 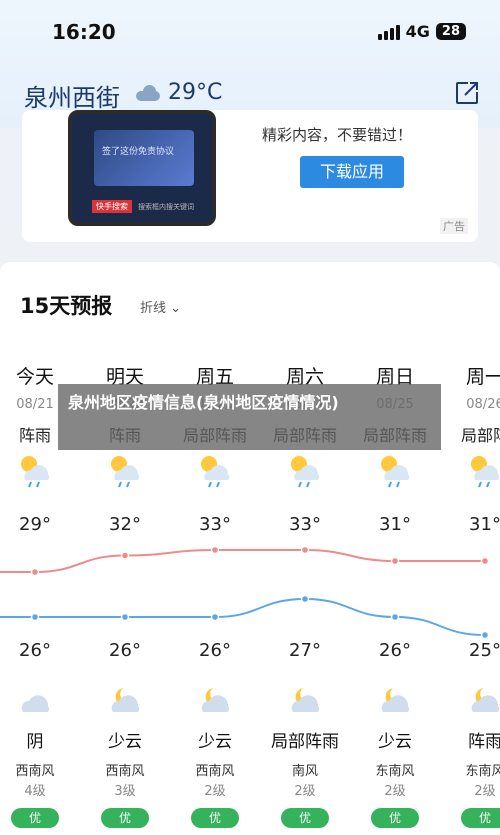 I want to click on share-icon, so click(x=467, y=93).